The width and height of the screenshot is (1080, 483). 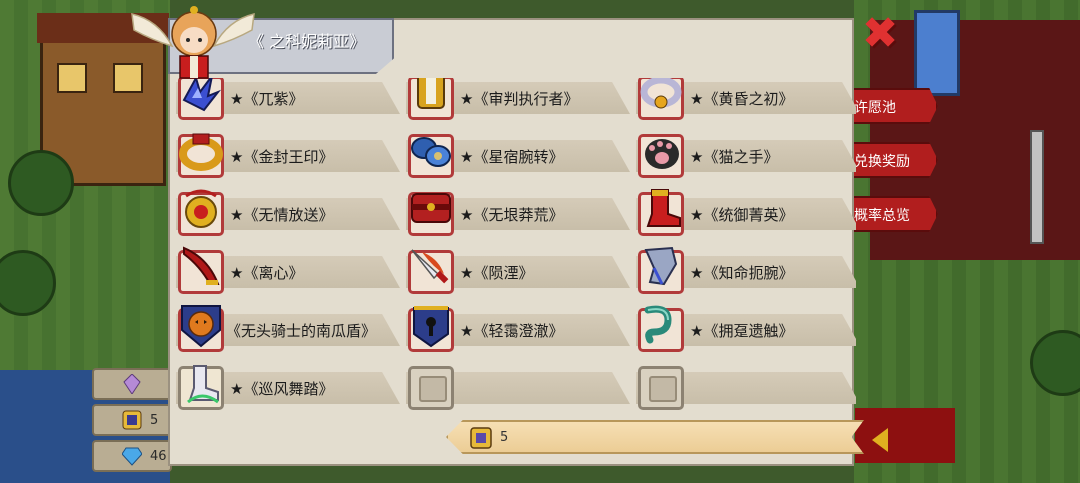 What do you see at coordinates (894, 160) in the screenshot?
I see `side-menu-exchange: 兑换奖励` at bounding box center [894, 160].